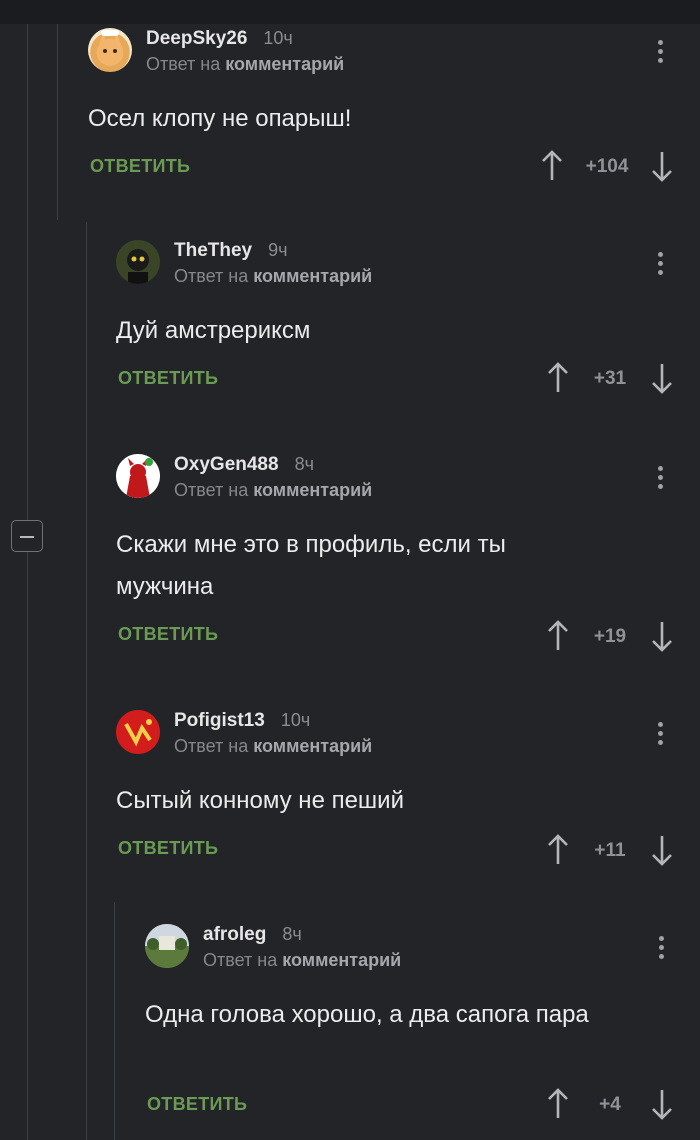  I want to click on cat-icon, so click(110, 47).